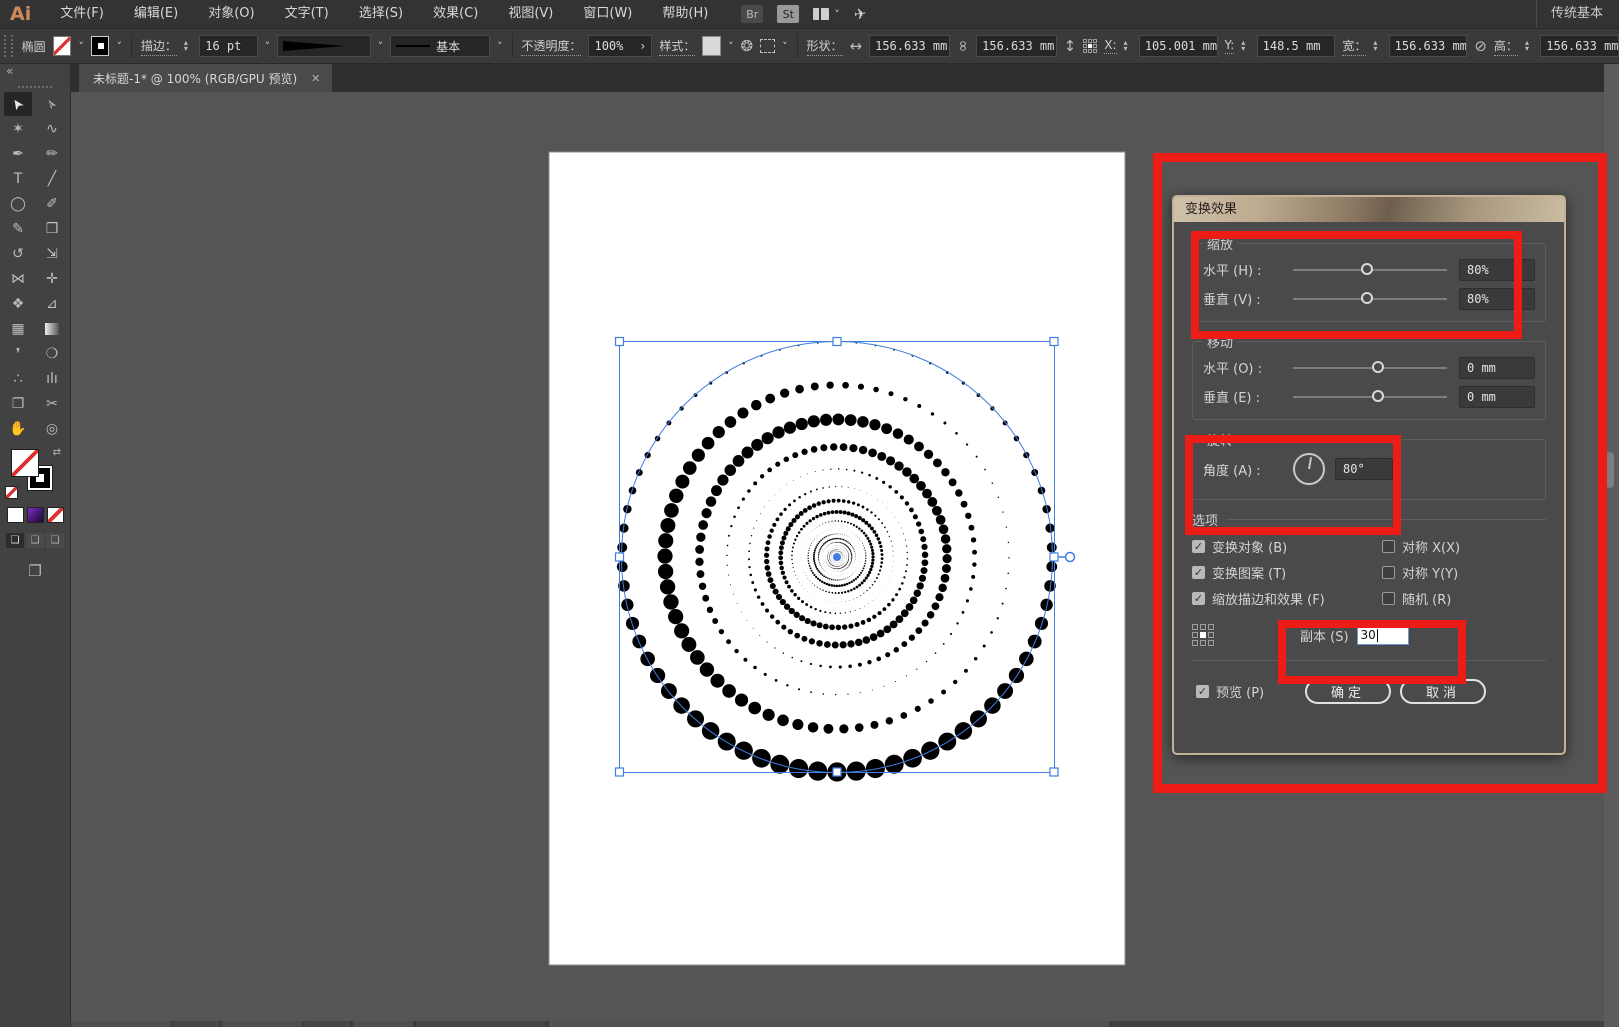 The width and height of the screenshot is (1619, 1027). Describe the element at coordinates (55, 540) in the screenshot. I see `draw-inside-button: ❏` at that location.